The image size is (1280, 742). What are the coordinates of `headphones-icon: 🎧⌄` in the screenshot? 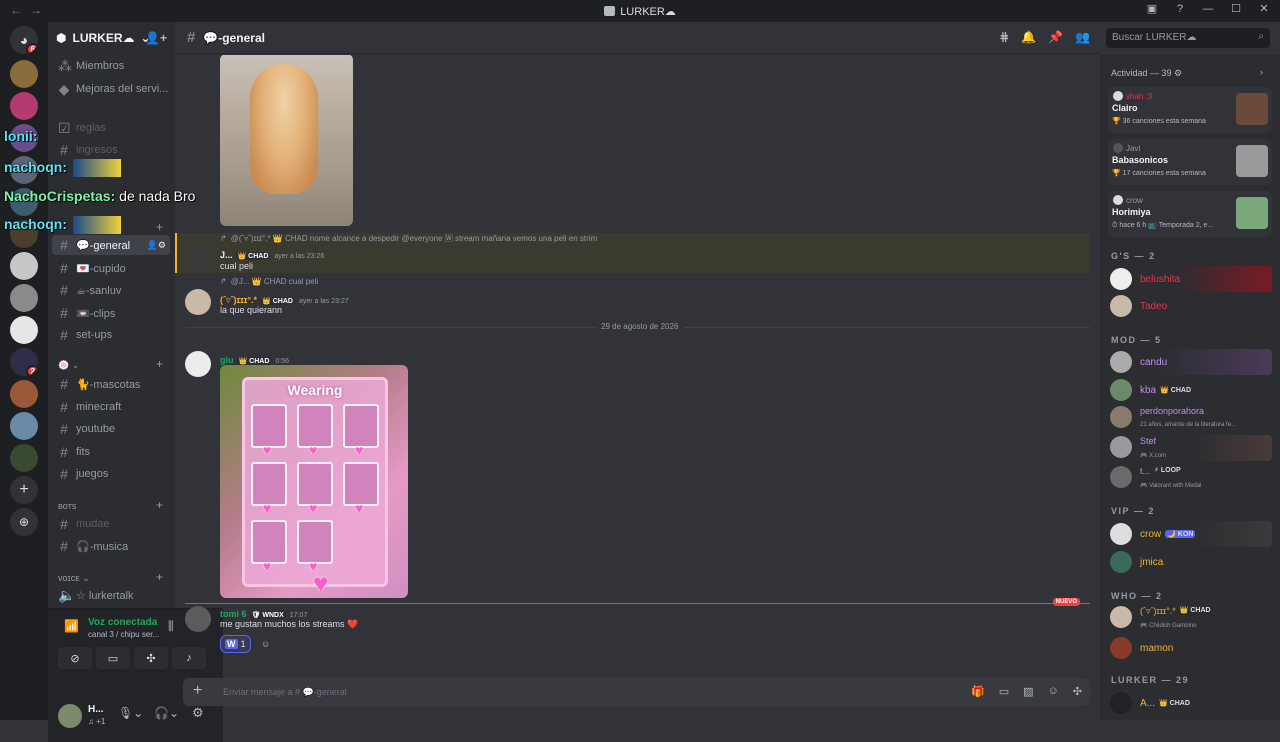 It's located at (166, 713).